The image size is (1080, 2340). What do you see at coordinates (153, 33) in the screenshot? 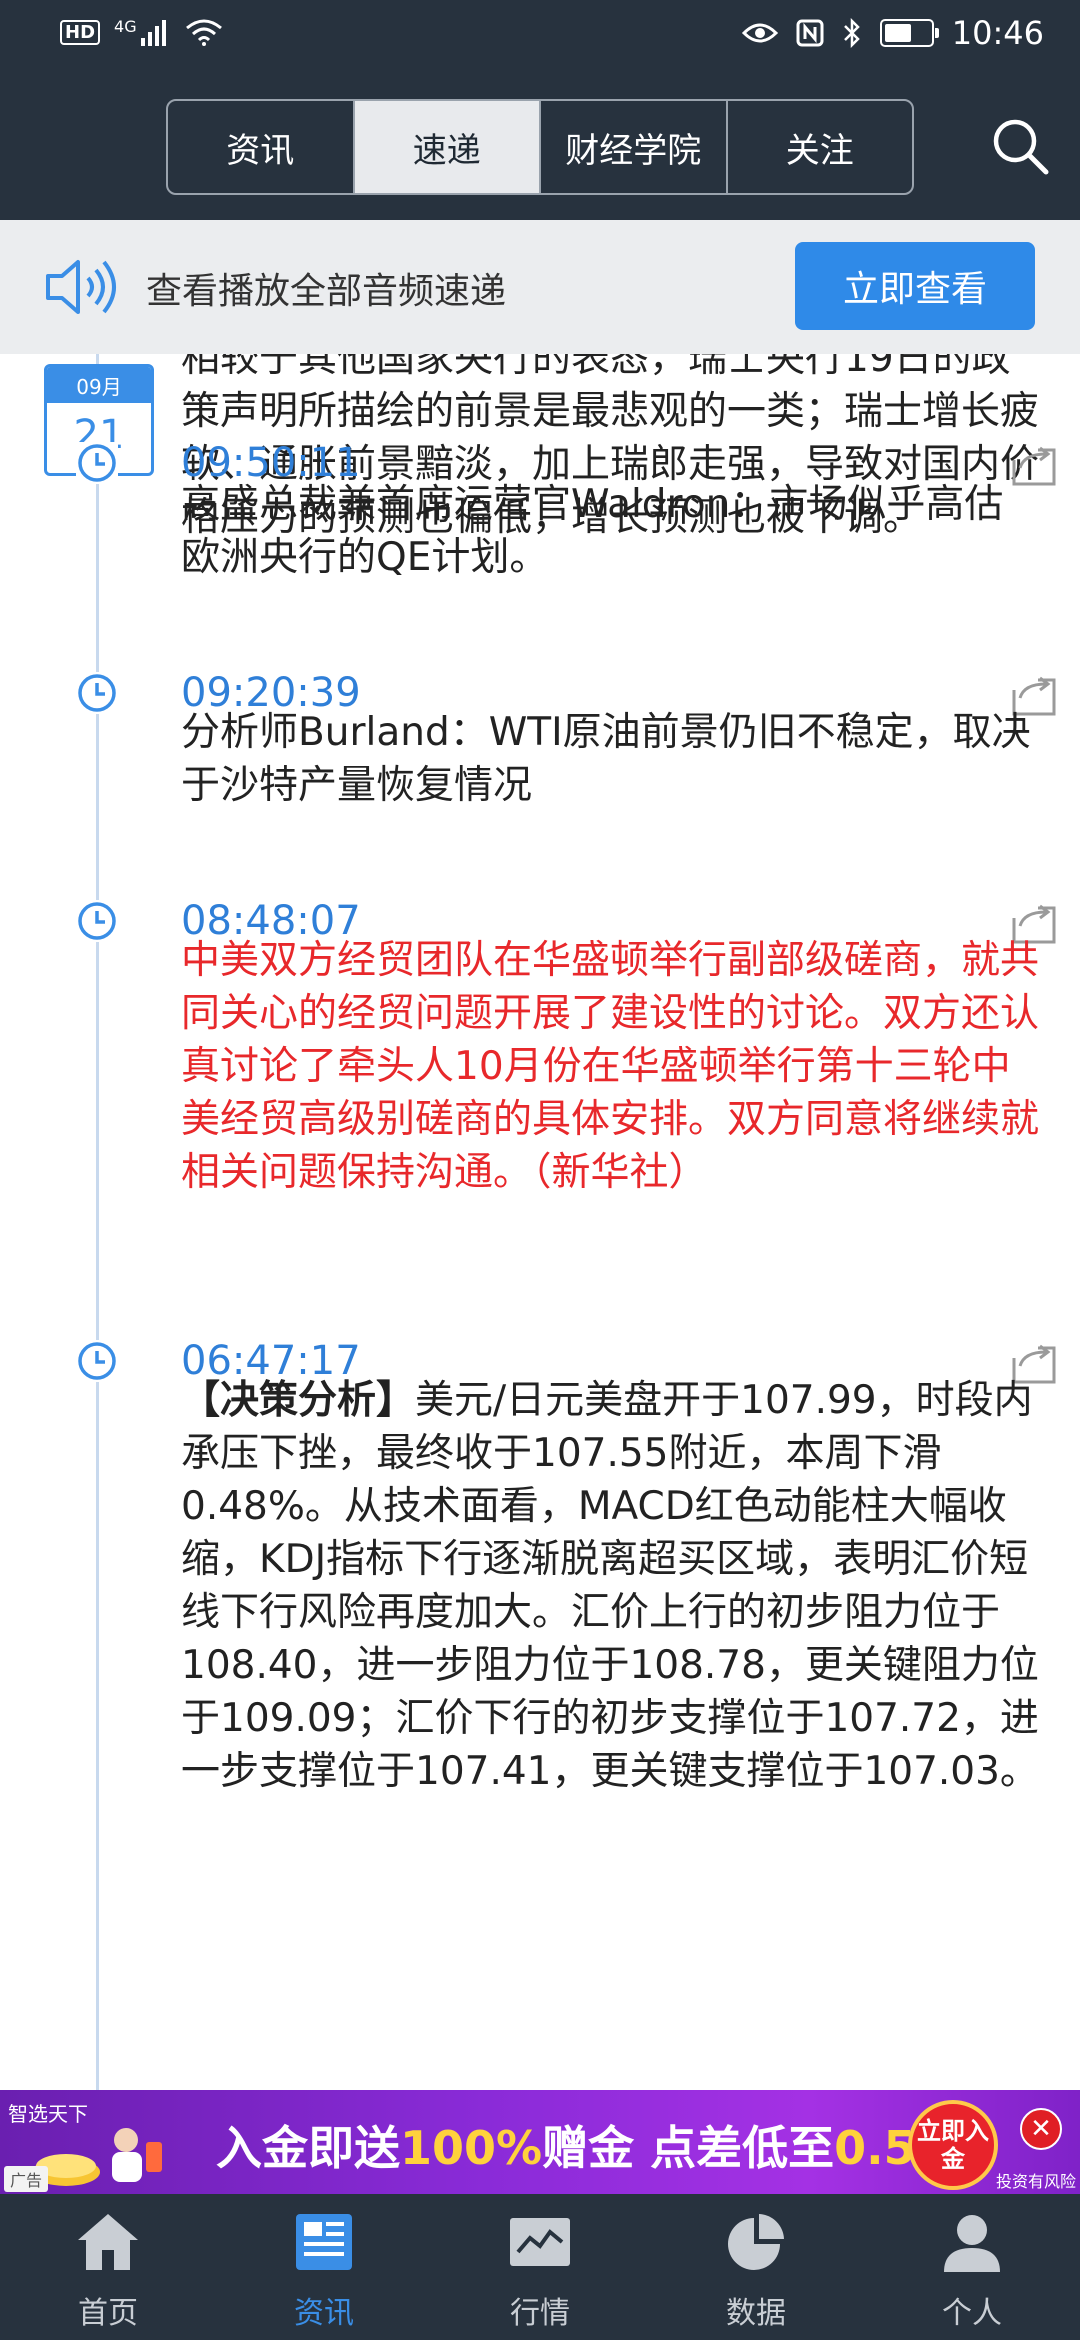
I see `signal-icon` at bounding box center [153, 33].